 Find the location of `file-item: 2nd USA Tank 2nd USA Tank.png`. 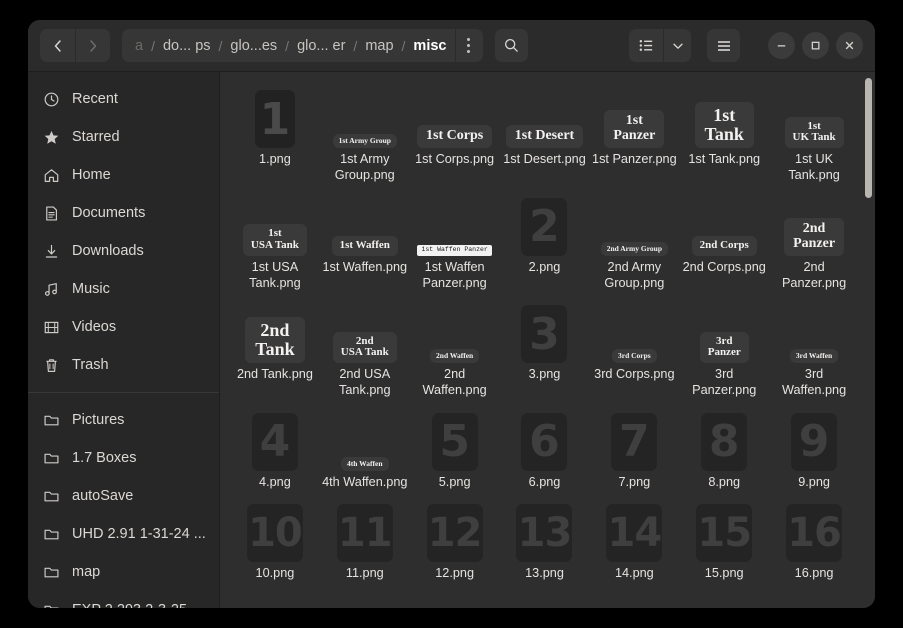

file-item: 2nd USA Tank 2nd USA Tank.png is located at coordinates (365, 351).